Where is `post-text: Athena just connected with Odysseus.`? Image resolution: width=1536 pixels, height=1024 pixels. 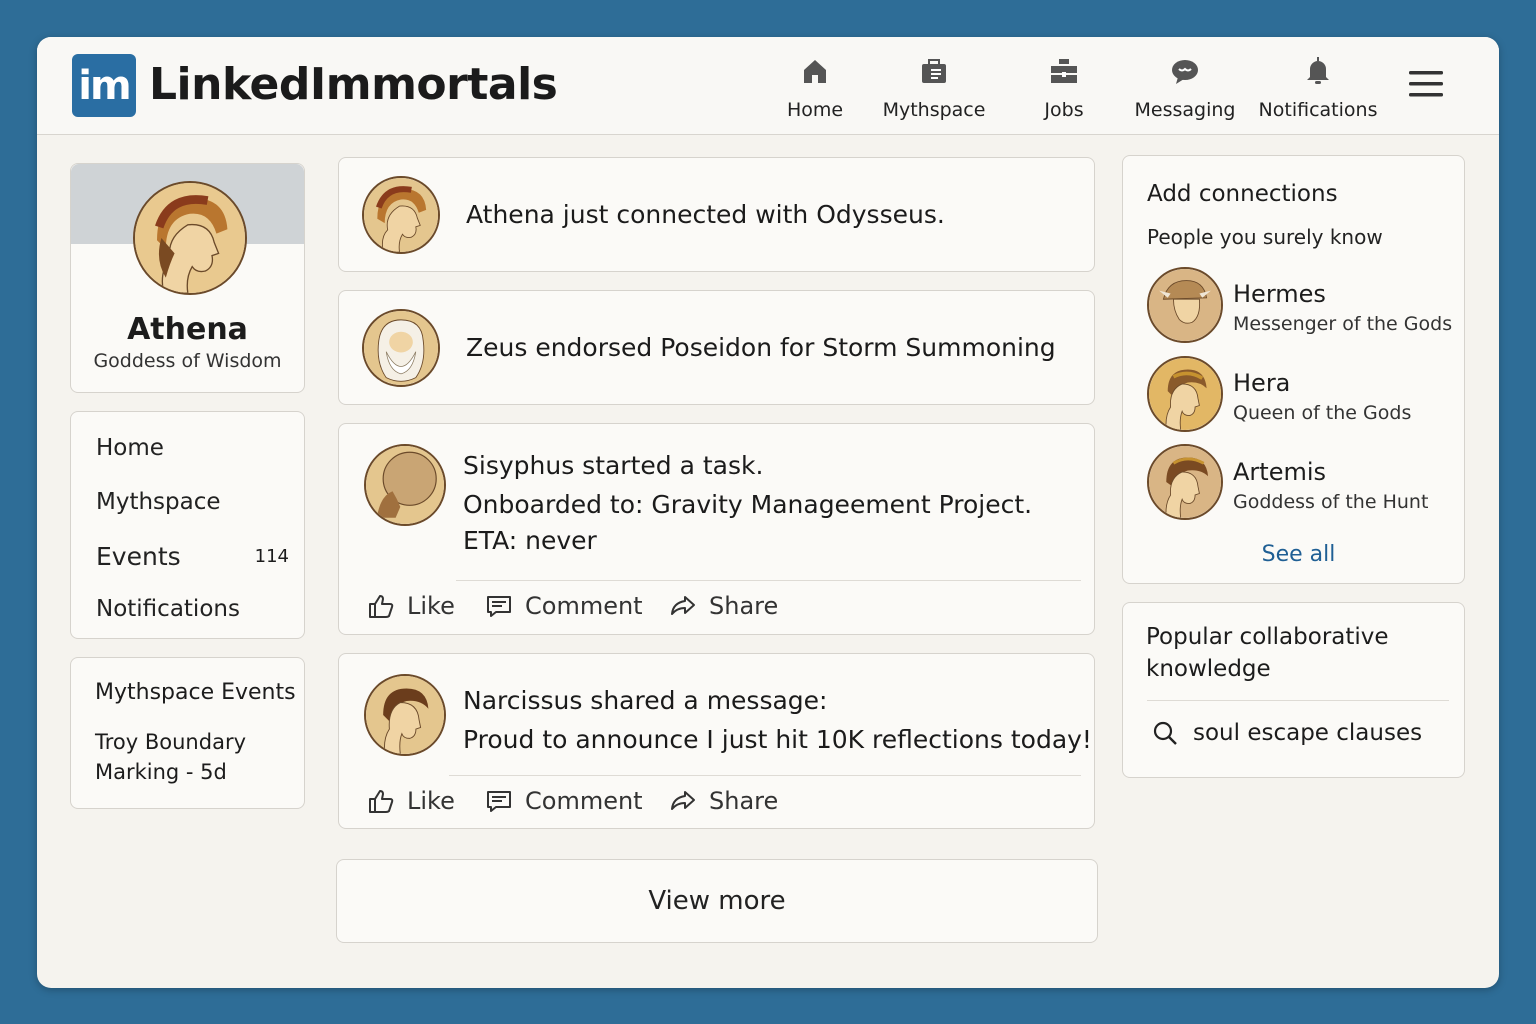 post-text: Athena just connected with Odysseus. is located at coordinates (705, 214).